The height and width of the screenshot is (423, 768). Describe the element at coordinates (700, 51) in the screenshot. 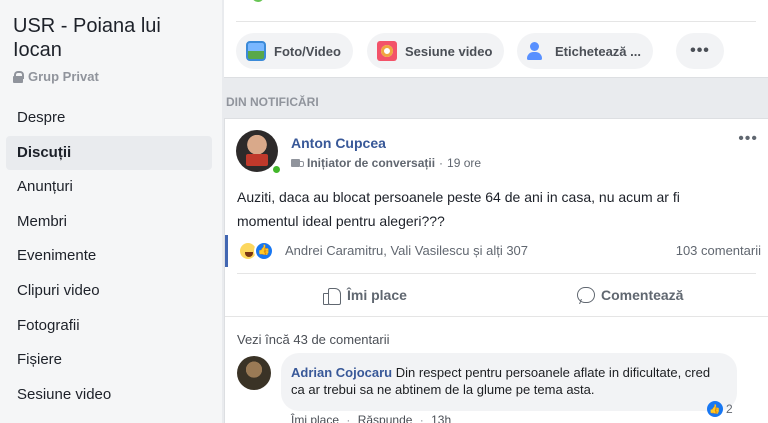

I see `composer-more-button: •••` at that location.